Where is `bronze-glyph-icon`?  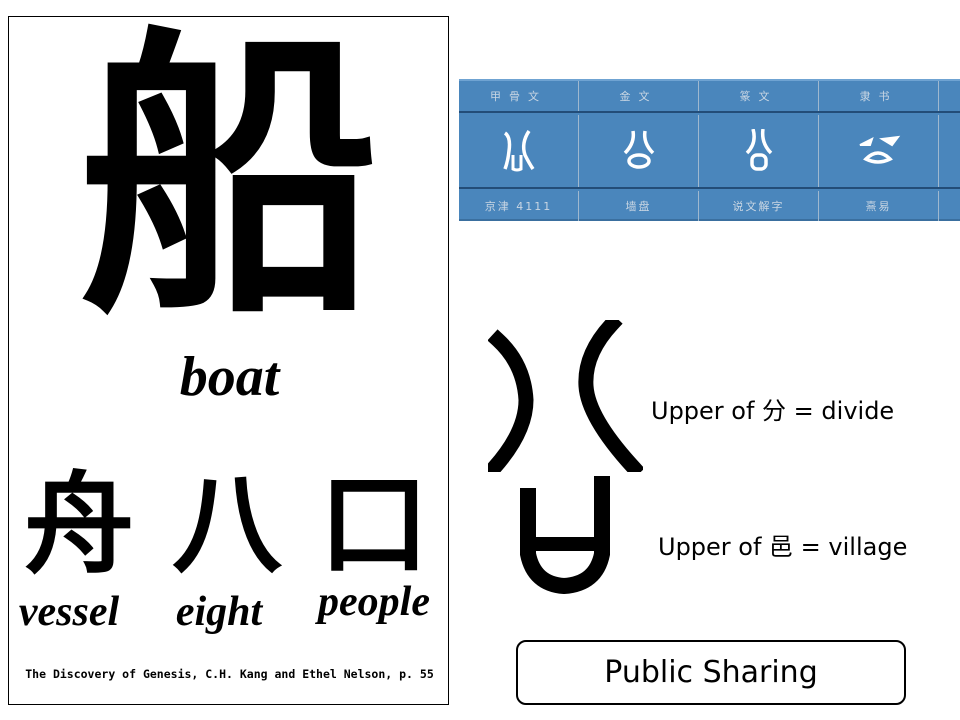 bronze-glyph-icon is located at coordinates (639, 151).